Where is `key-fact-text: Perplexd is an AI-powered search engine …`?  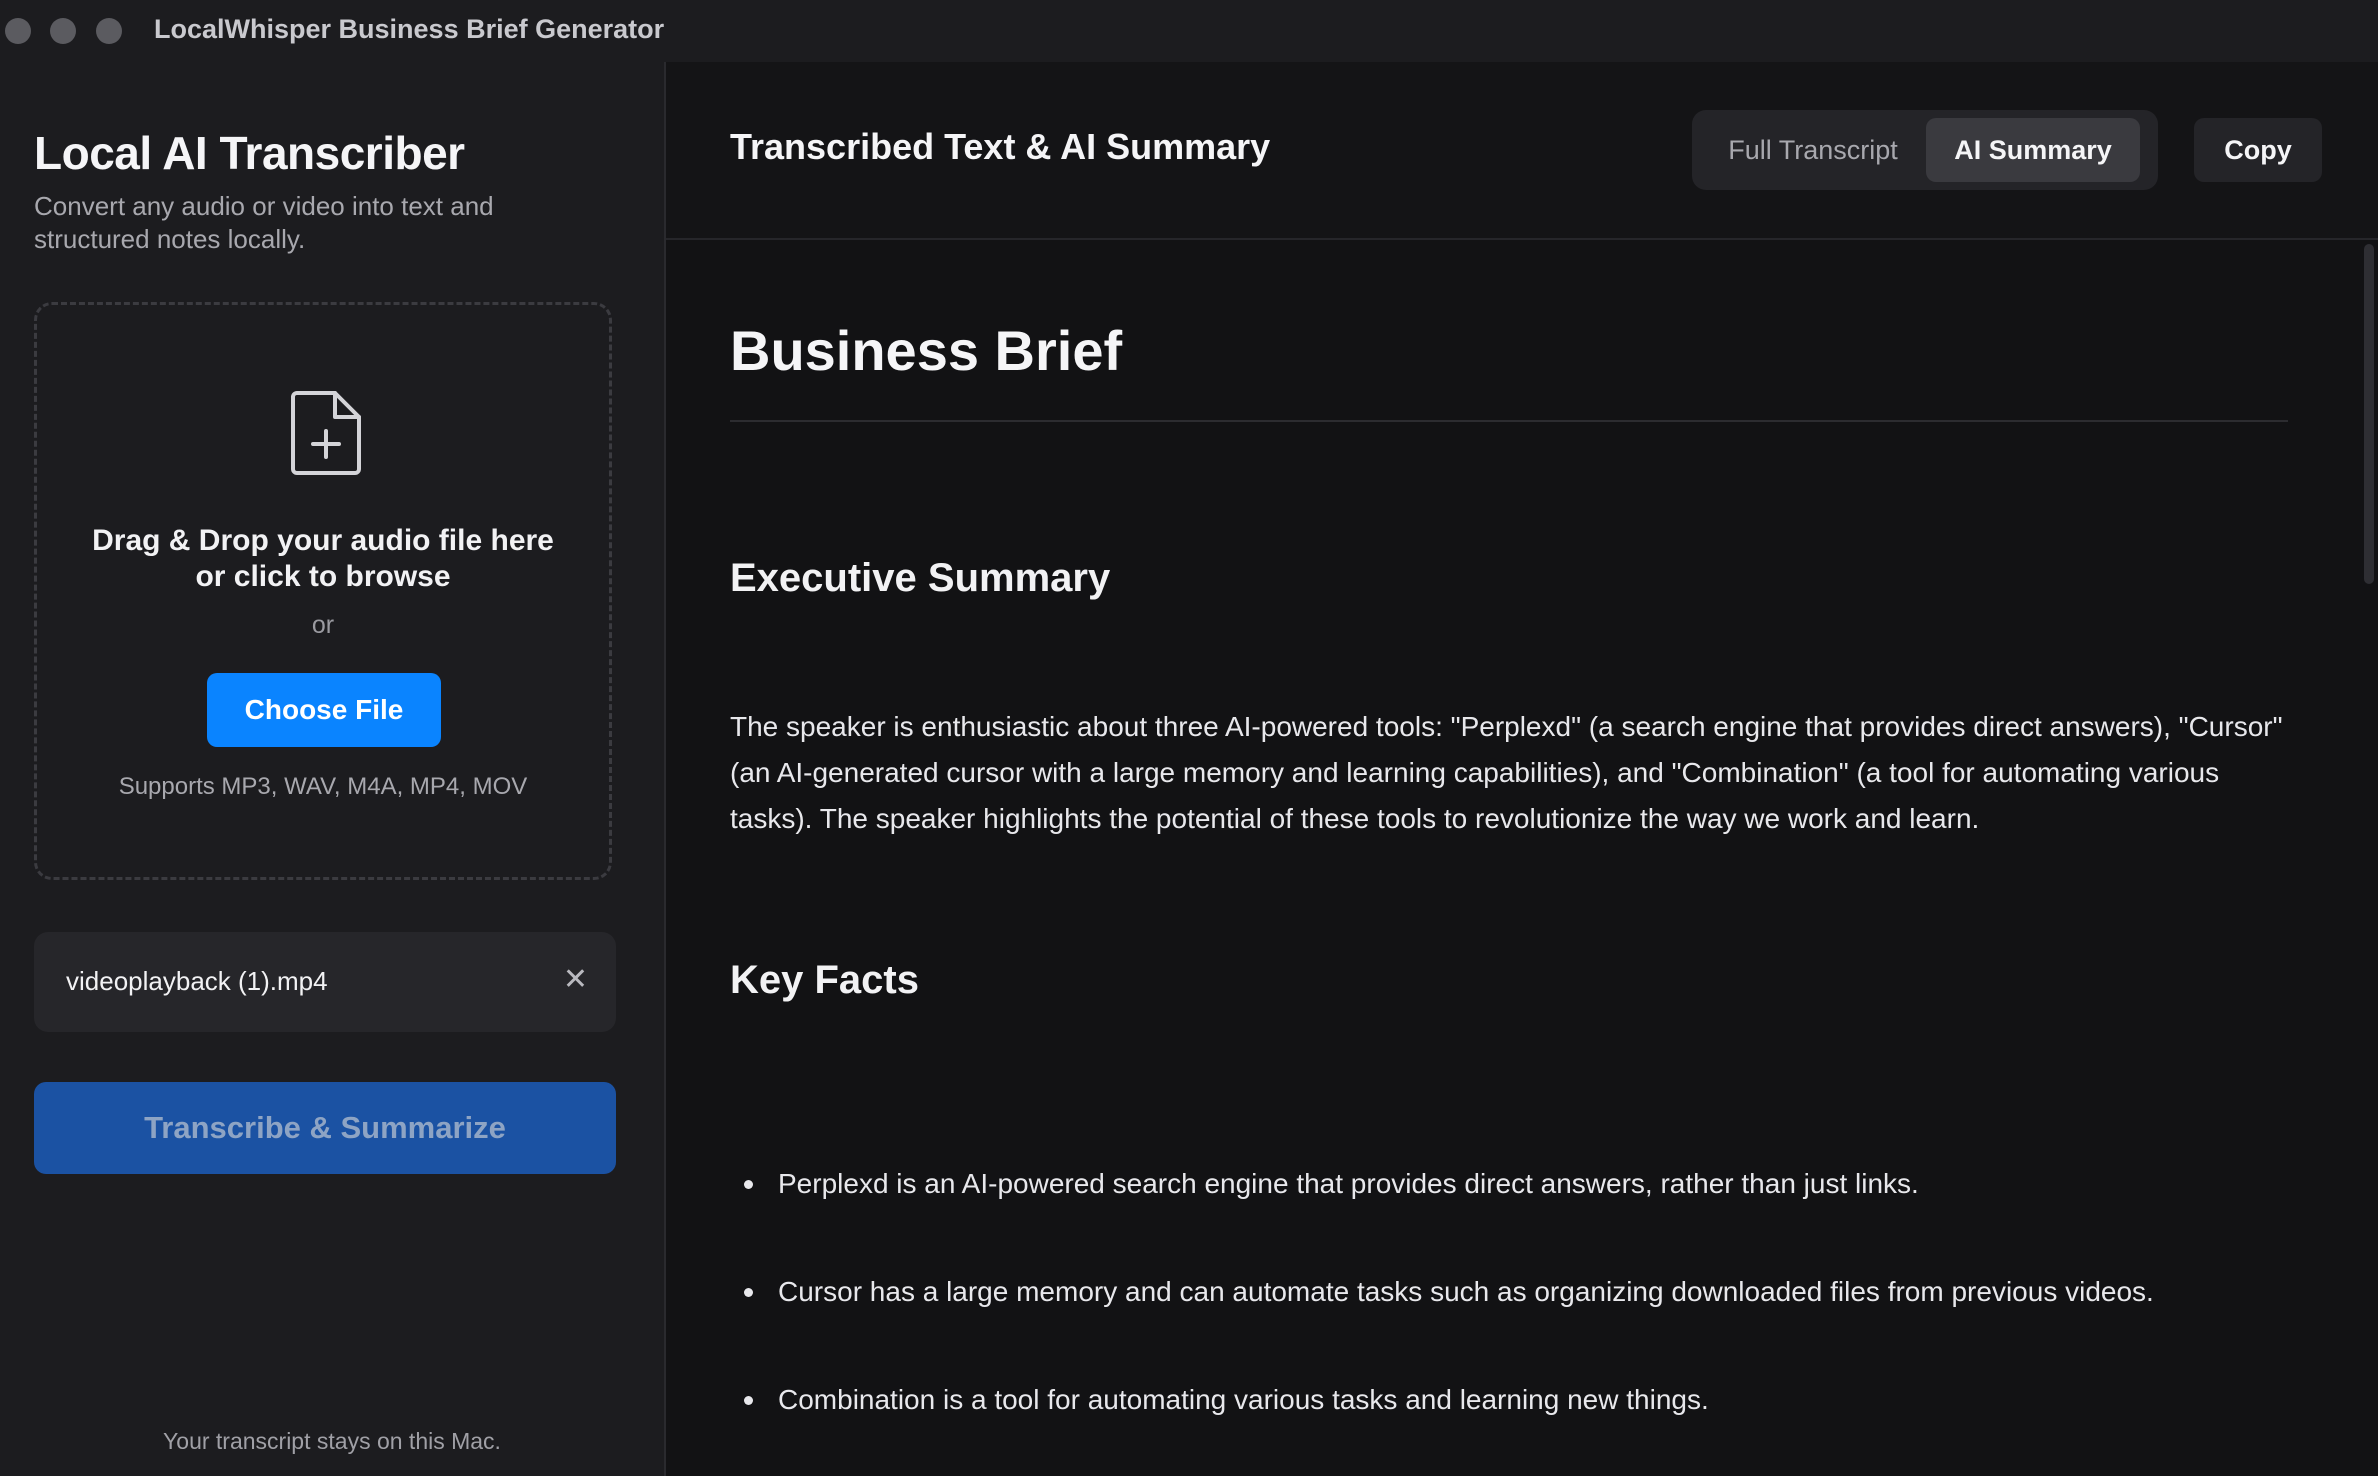 key-fact-text: Perplexd is an AI-powered search engine … is located at coordinates (1348, 1183).